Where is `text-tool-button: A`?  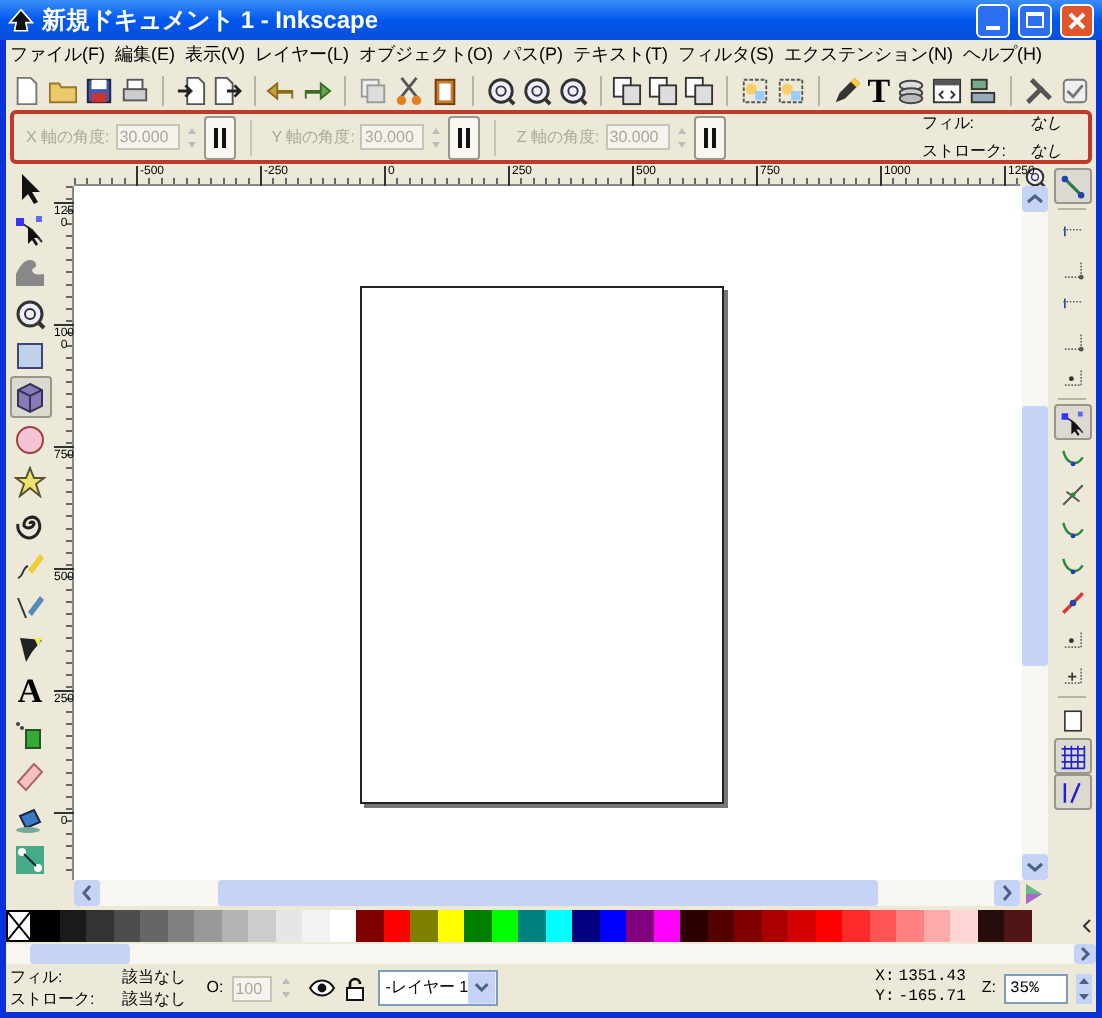 text-tool-button: A is located at coordinates (30, 691).